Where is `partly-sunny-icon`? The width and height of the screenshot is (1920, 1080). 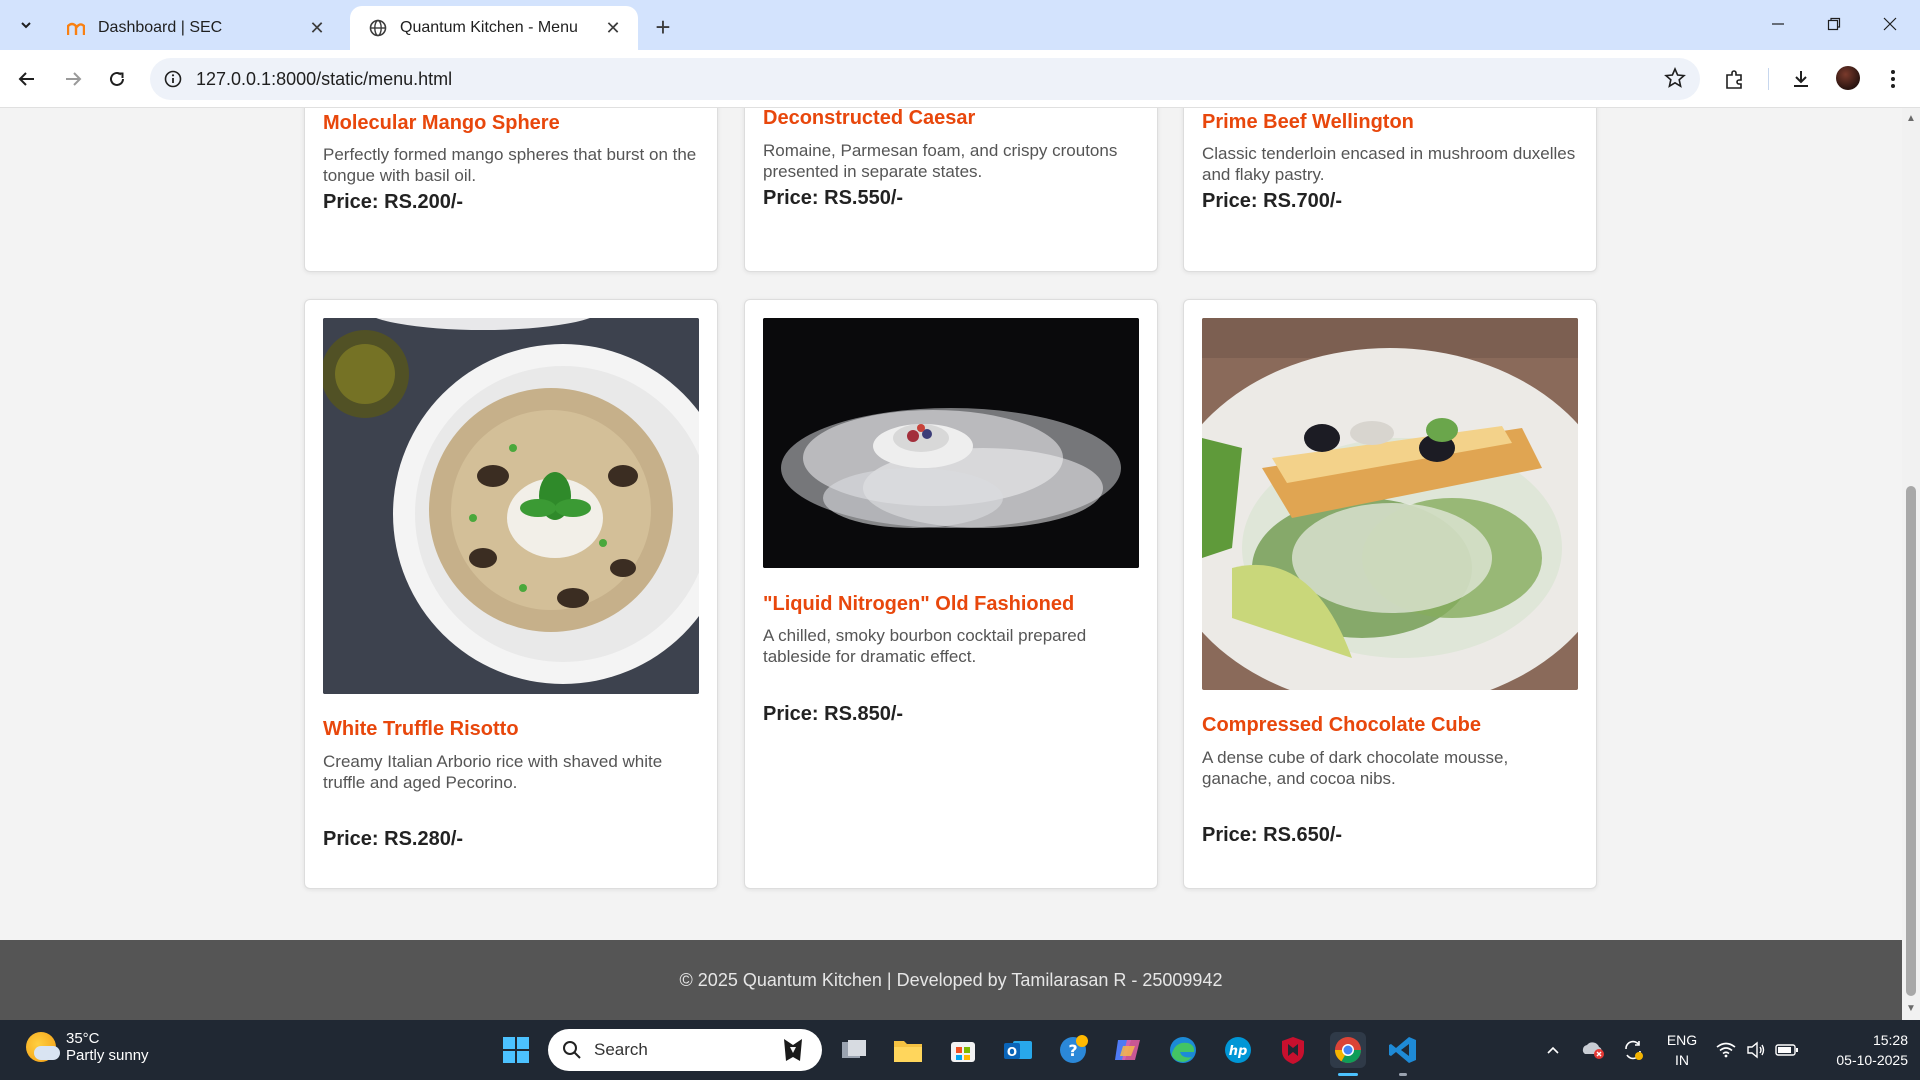
partly-sunny-icon is located at coordinates (43, 1047).